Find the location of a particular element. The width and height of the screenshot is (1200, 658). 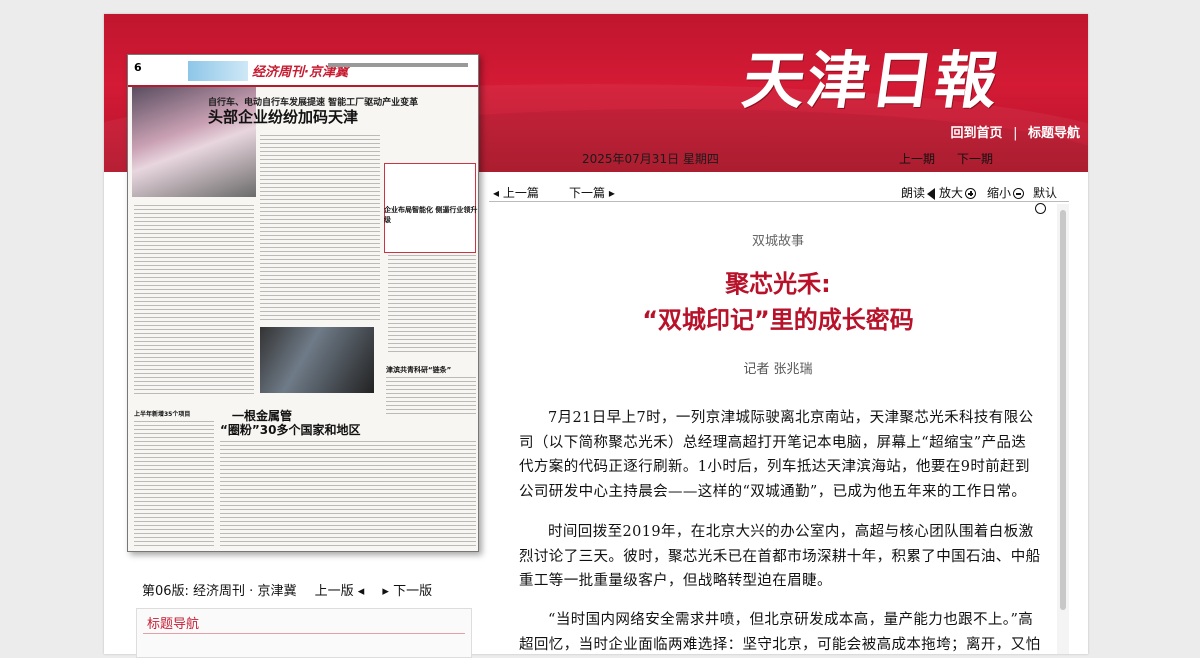

page-pager: 第06版: 经济周刊 · 京津冀 上一版 ◂ ▸ 下一版 is located at coordinates (294, 589).